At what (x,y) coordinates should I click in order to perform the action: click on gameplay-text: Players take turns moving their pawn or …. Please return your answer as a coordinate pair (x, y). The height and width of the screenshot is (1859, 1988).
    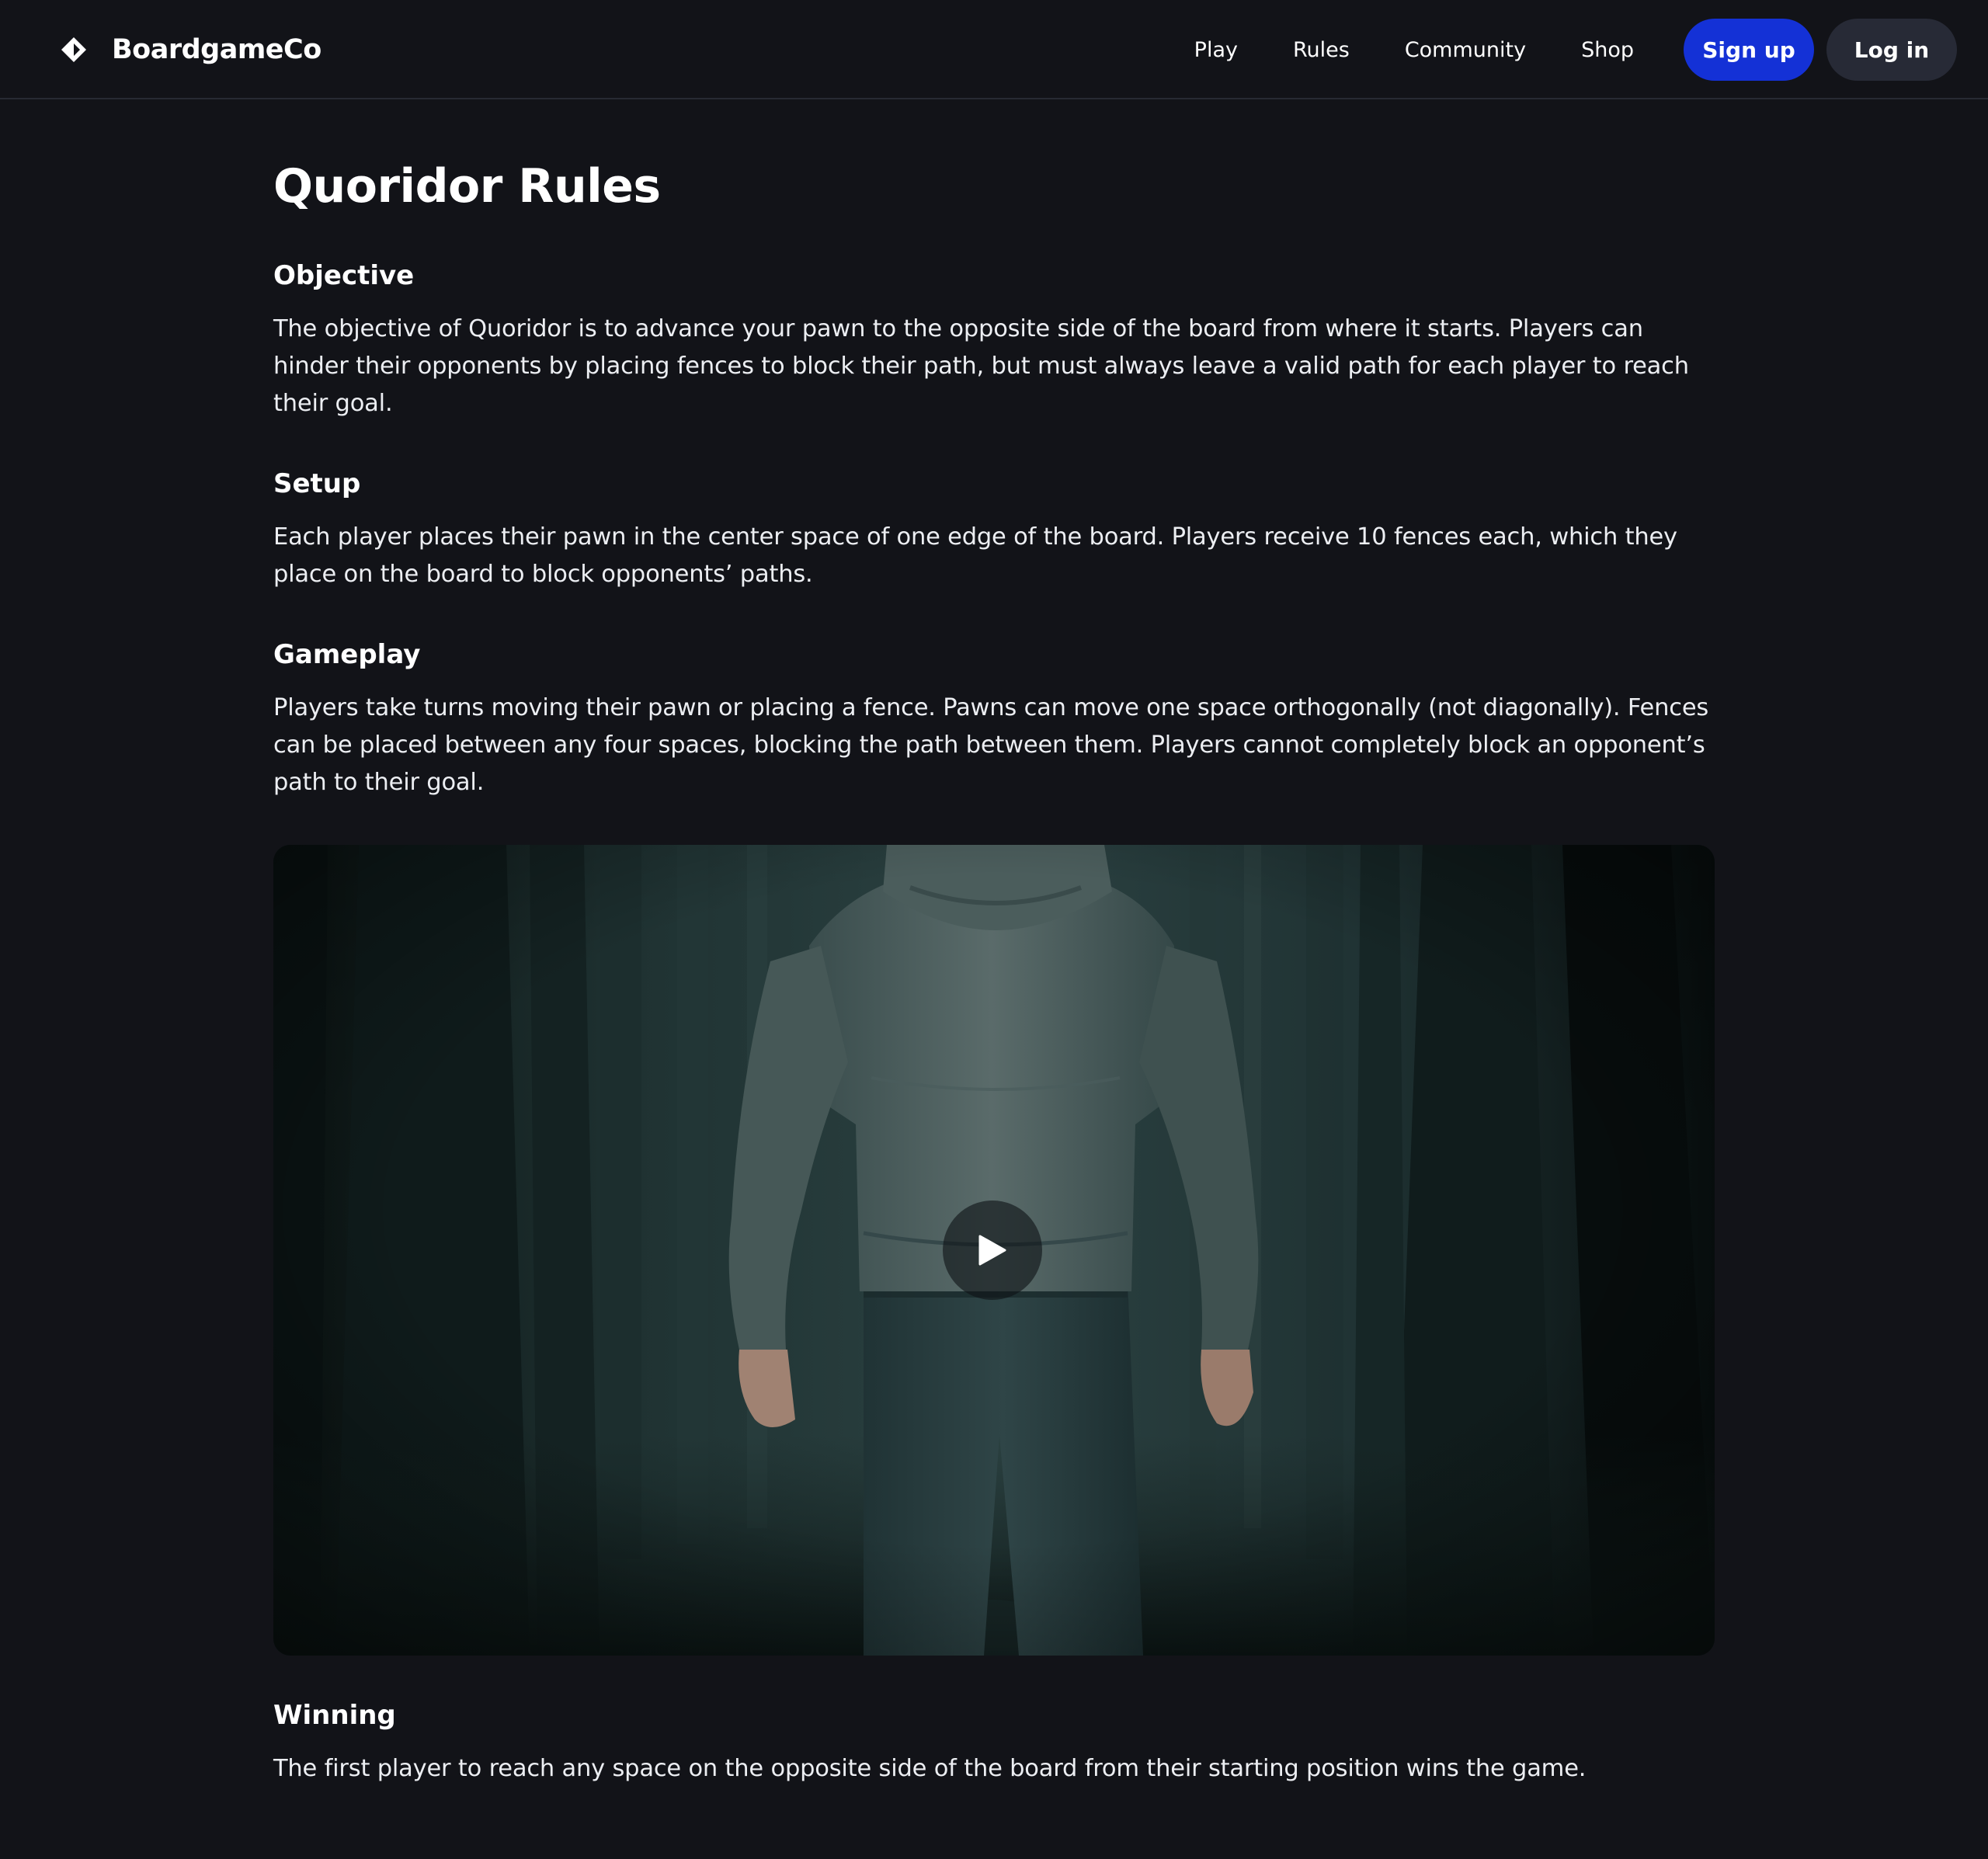
    Looking at the image, I should click on (991, 745).